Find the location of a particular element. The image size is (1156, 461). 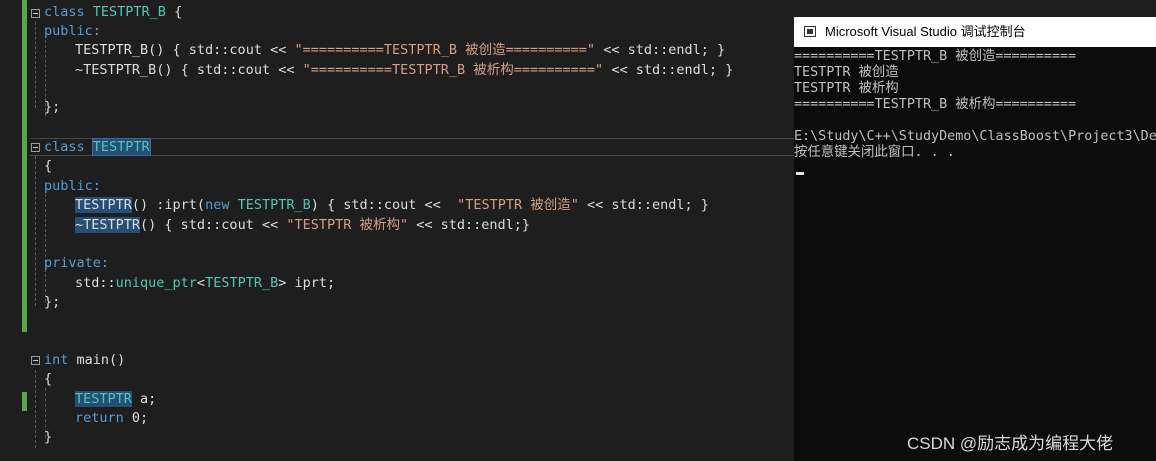

code-text: 0; is located at coordinates (136, 418).